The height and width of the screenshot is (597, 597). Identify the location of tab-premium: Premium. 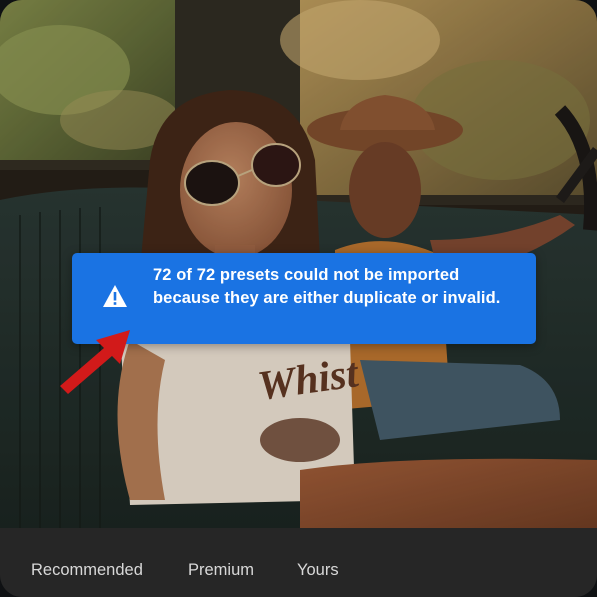
(221, 570).